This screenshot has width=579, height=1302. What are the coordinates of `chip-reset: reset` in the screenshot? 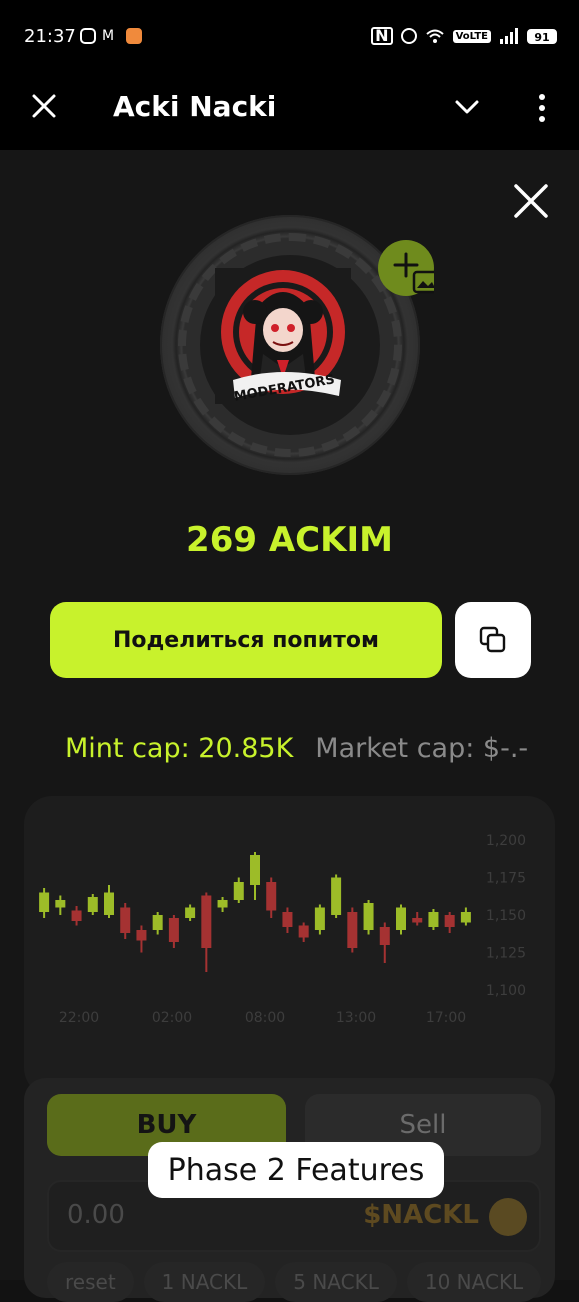 It's located at (90, 1282).